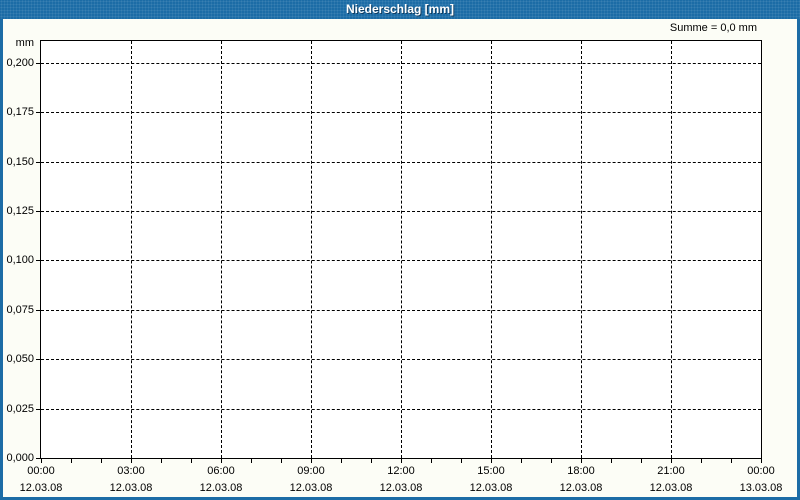 The width and height of the screenshot is (800, 500). Describe the element at coordinates (20, 210) in the screenshot. I see `y-tick-label: 0,125` at that location.